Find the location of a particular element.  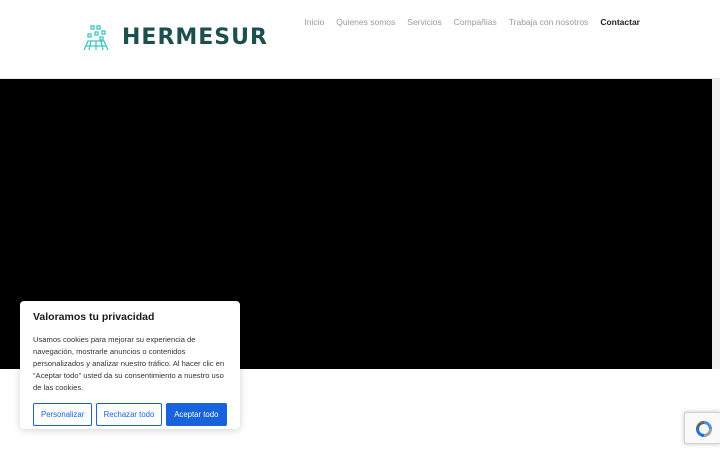

brand-logo: HERMESUR is located at coordinates (175, 38).